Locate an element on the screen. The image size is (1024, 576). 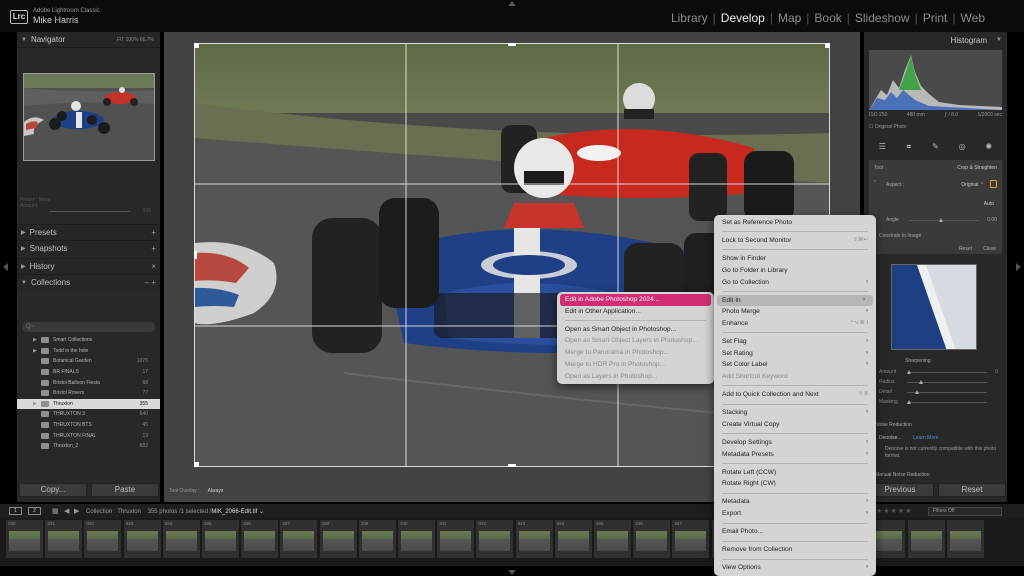
crop-reset-button: Reset is located at coordinates (965, 249).